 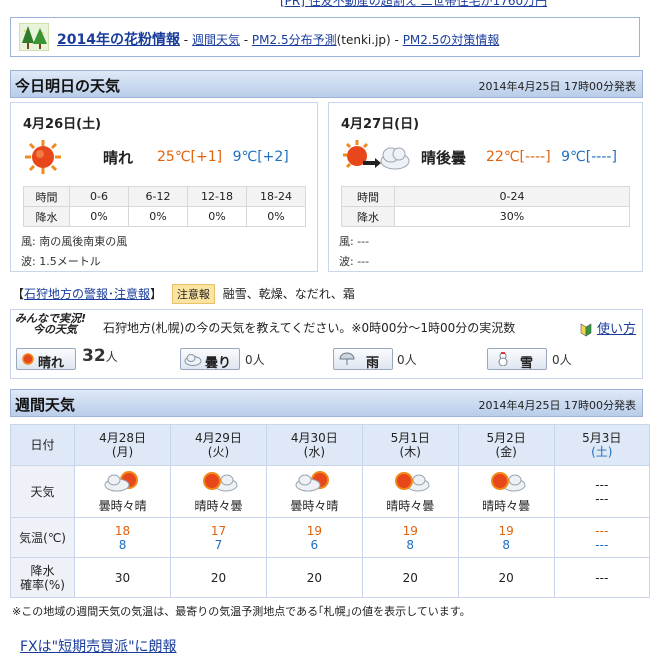 What do you see at coordinates (87, 294) in the screenshot?
I see `warning-link: 石狩地方の警報･注意報` at bounding box center [87, 294].